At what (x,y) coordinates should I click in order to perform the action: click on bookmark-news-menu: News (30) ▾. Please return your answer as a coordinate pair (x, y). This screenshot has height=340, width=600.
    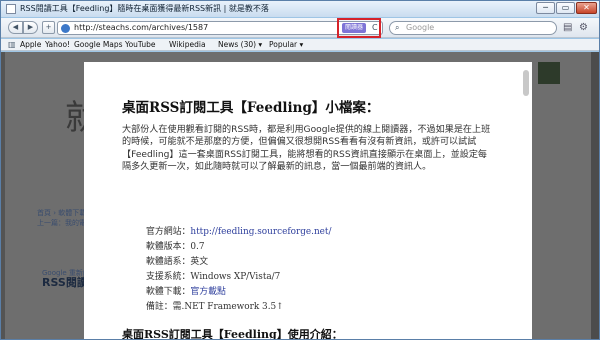
    Looking at the image, I should click on (240, 44).